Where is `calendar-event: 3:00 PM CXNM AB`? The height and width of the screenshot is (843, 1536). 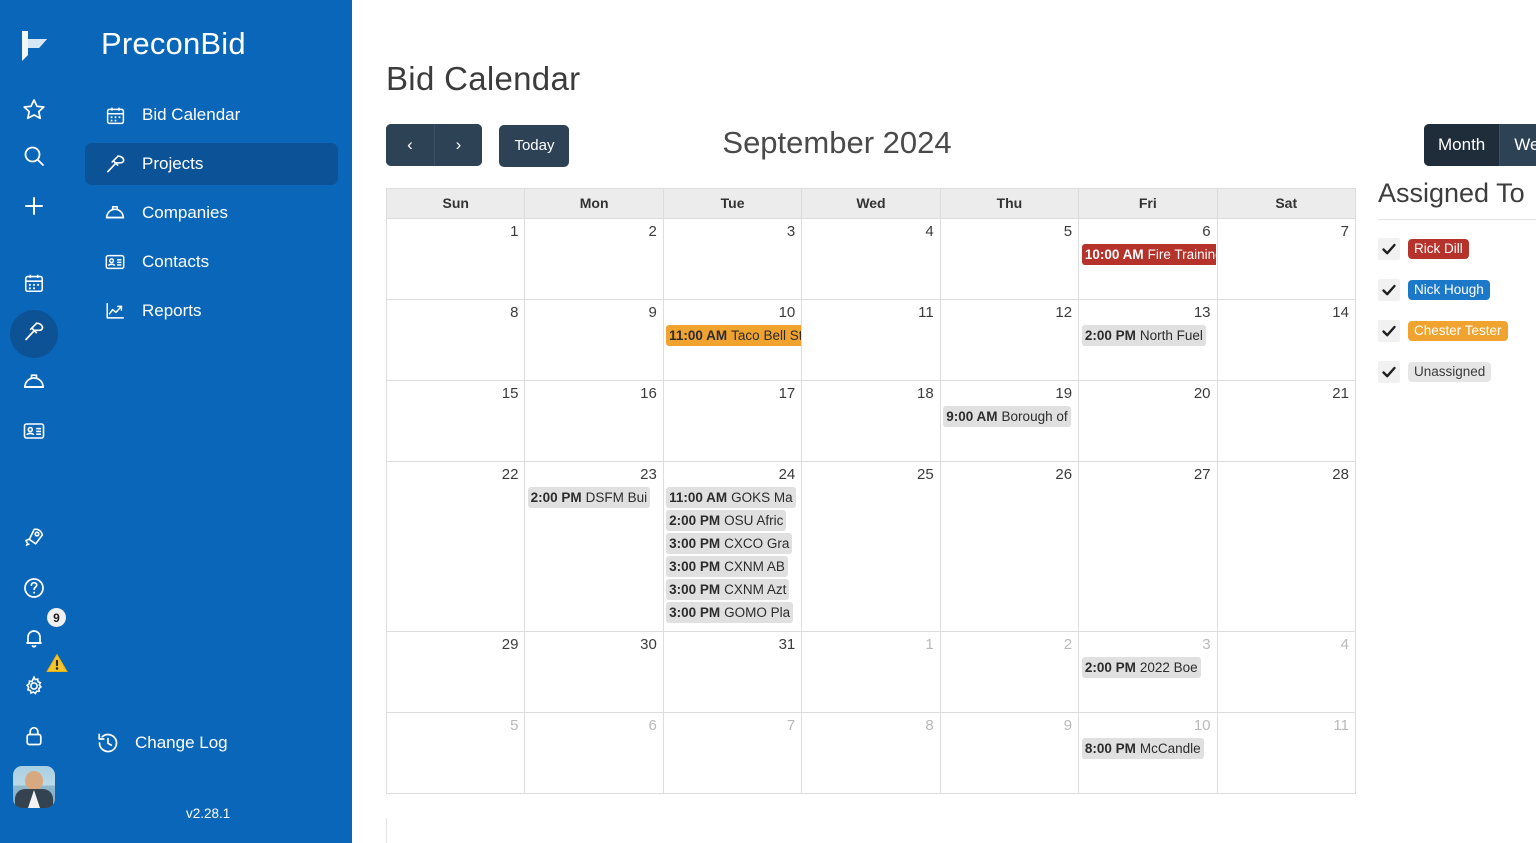 calendar-event: 3:00 PM CXNM AB is located at coordinates (727, 566).